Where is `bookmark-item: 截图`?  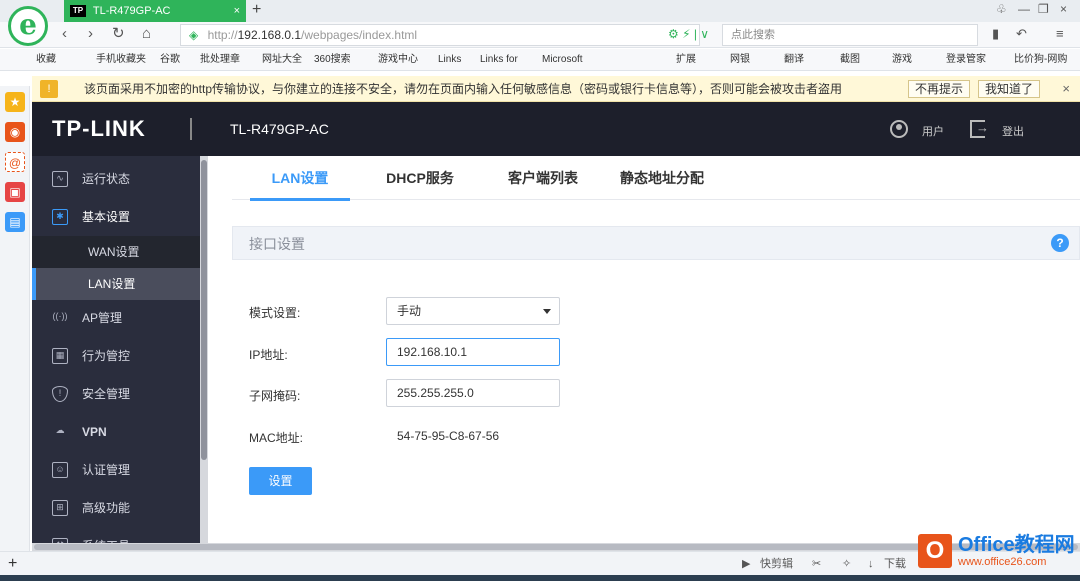
bookmark-item: 截图 is located at coordinates (850, 59).